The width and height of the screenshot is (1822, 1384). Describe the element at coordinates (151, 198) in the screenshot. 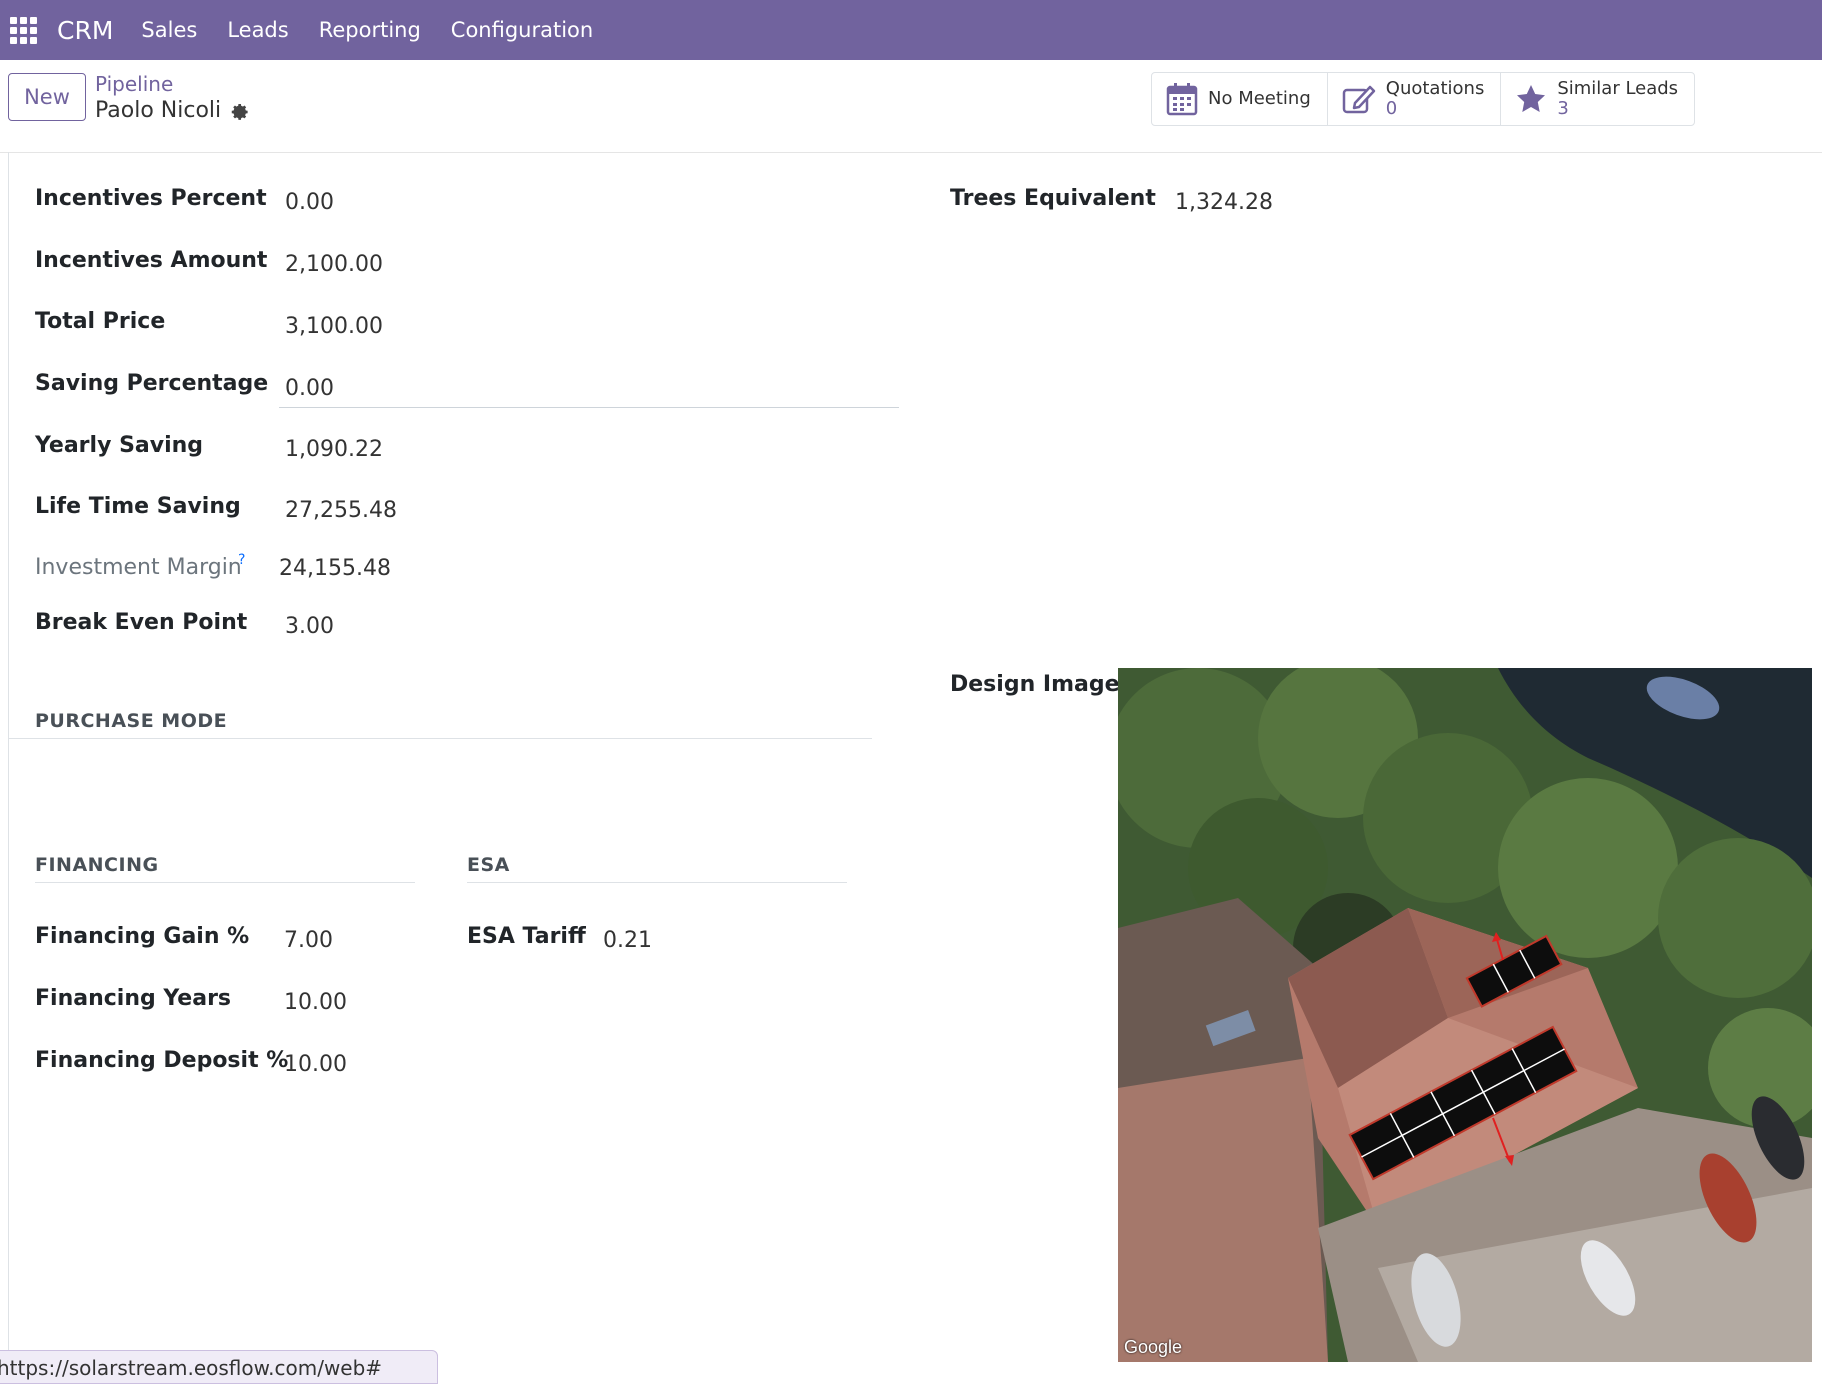

I see `incentives-percent-label: Incentives Percent` at that location.